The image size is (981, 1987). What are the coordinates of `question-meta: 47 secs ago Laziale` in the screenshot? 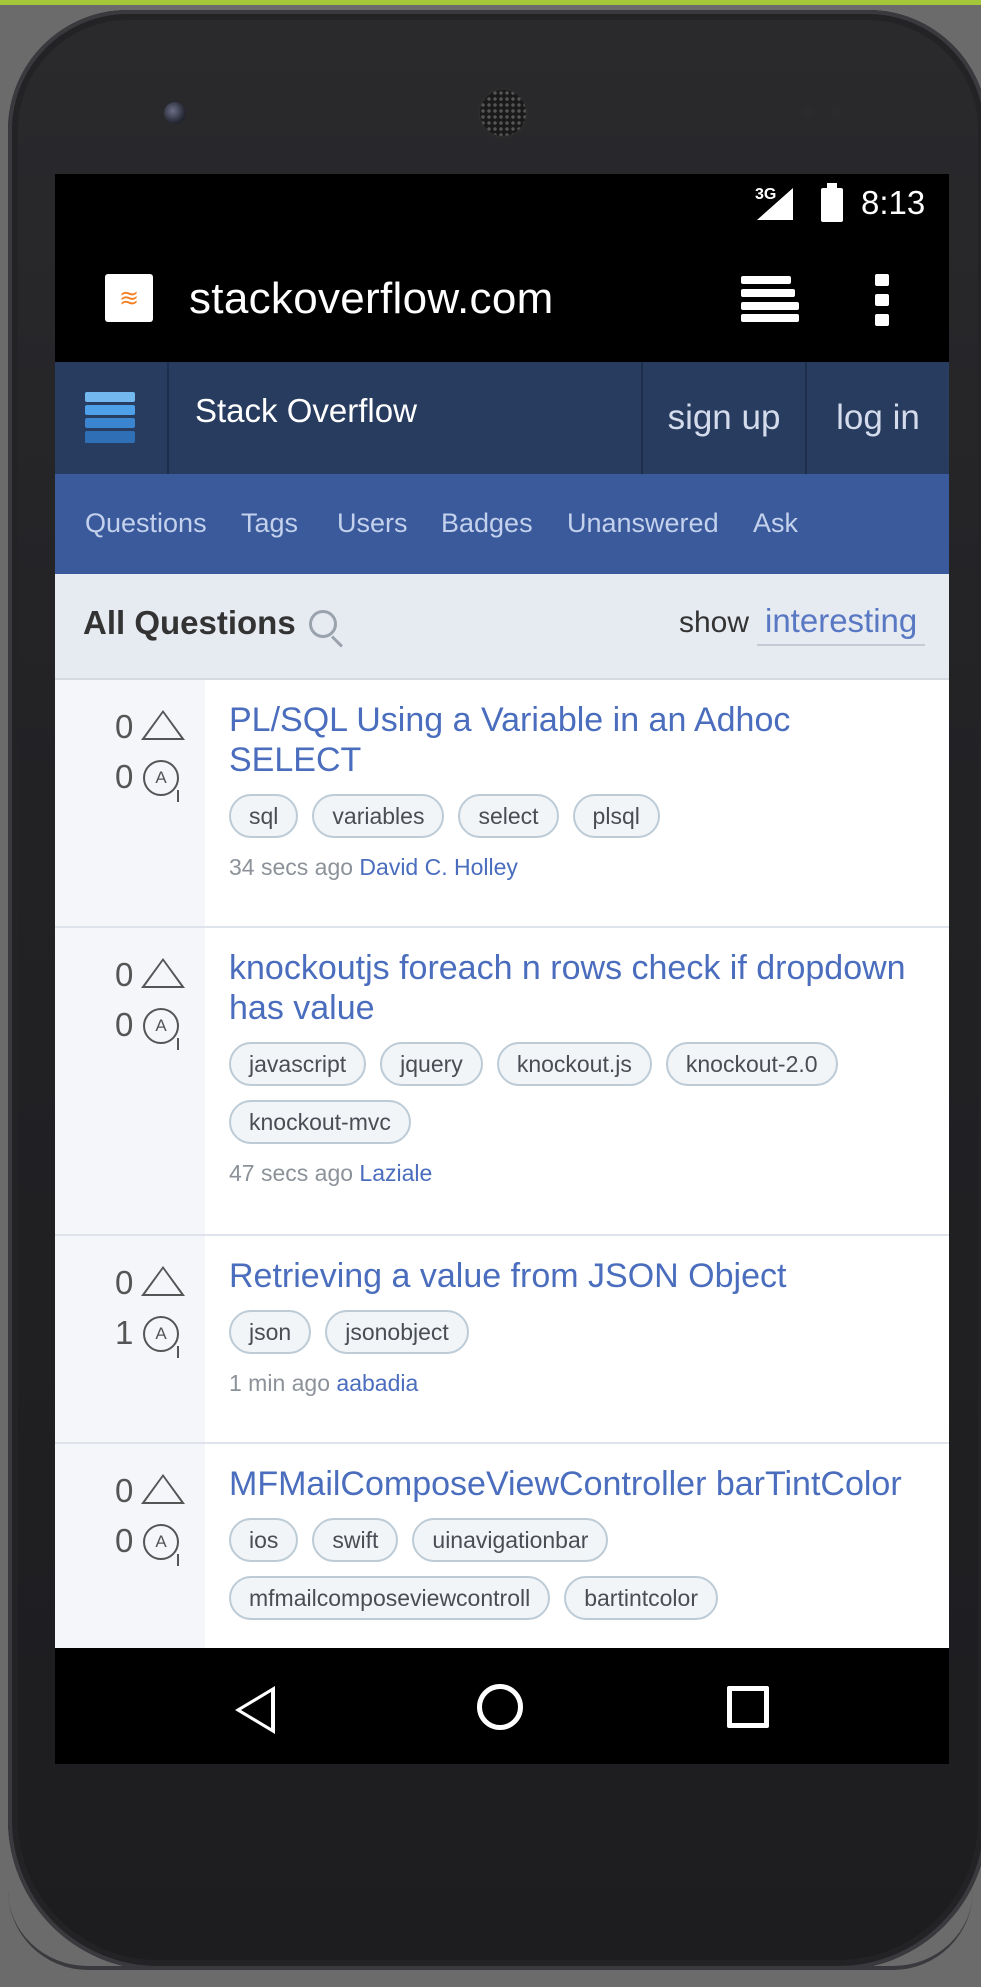 It's located at (580, 1173).